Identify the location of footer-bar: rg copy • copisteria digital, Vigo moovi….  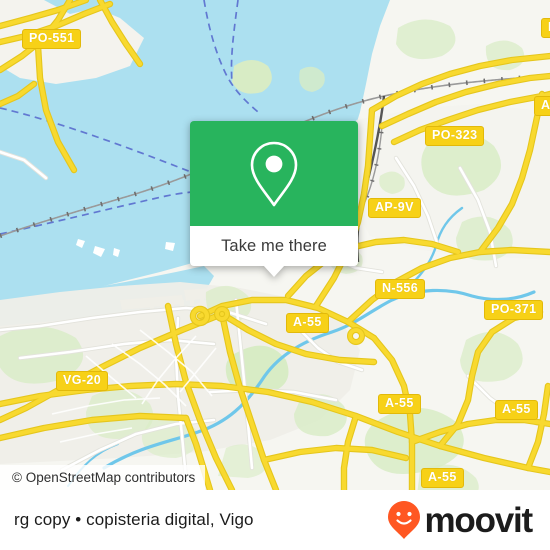
(275, 520).